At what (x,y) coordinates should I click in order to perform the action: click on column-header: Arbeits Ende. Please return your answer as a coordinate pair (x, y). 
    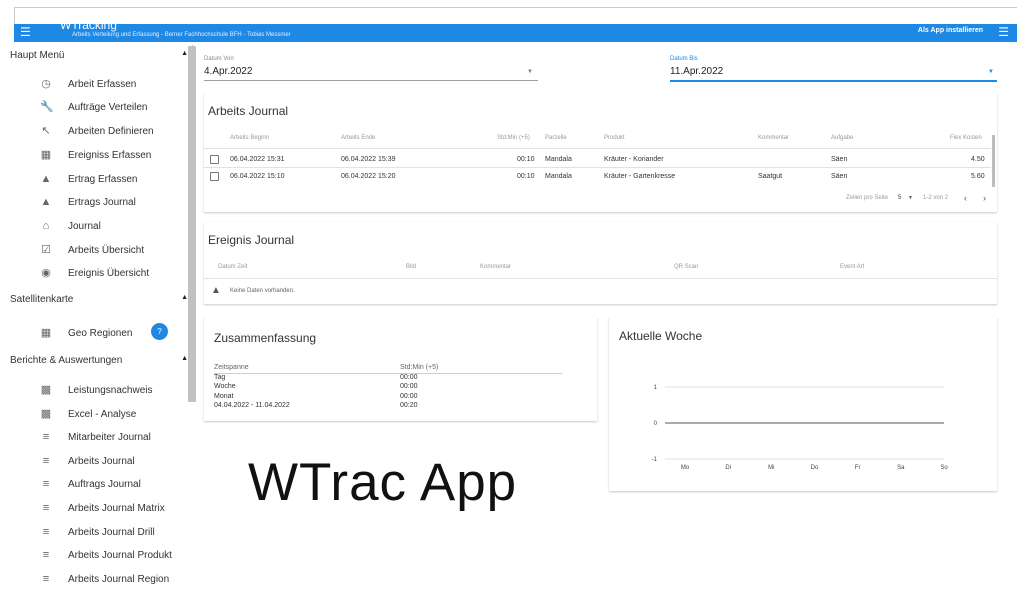
    Looking at the image, I should click on (358, 138).